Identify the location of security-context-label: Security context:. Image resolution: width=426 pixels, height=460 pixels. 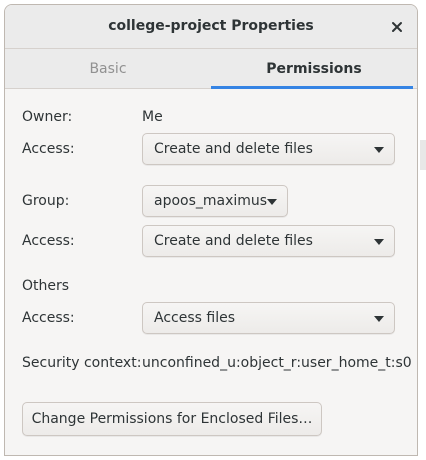
(82, 363).